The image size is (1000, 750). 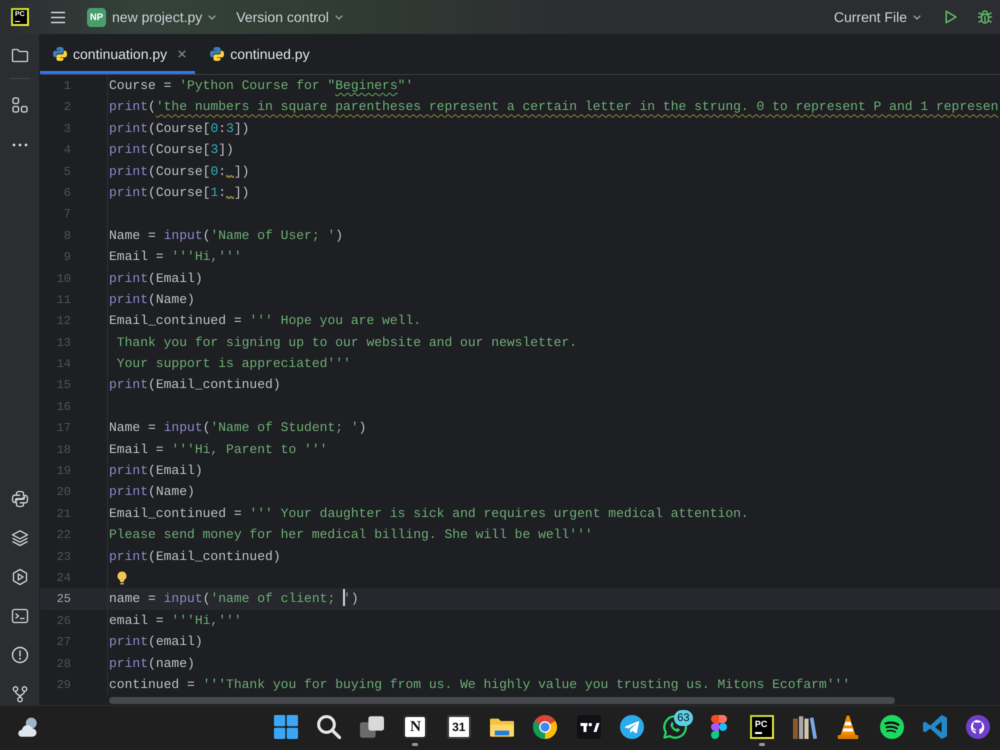 I want to click on close-icon, so click(x=182, y=54).